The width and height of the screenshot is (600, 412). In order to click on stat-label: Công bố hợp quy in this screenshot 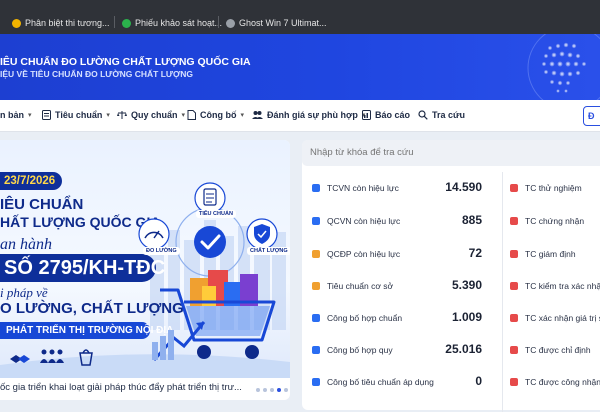, I will do `click(360, 350)`.